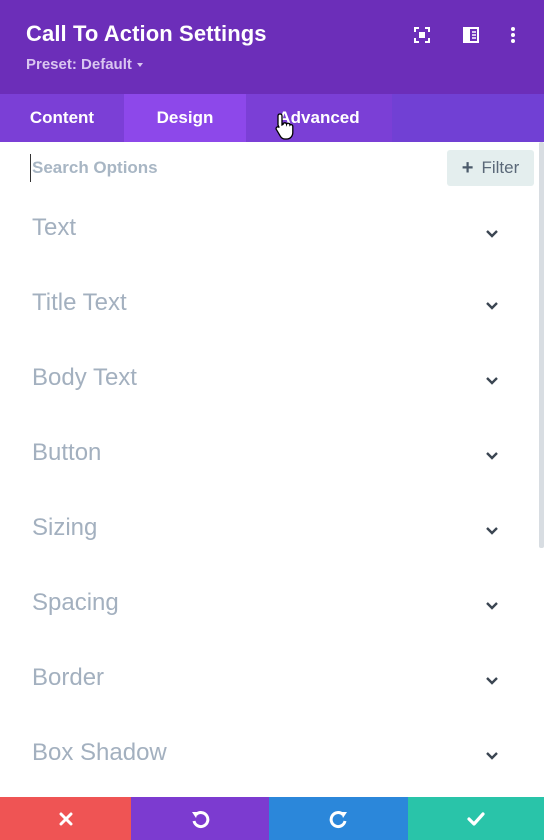 The height and width of the screenshot is (840, 544). What do you see at coordinates (319, 118) in the screenshot?
I see `tab-advanced: Advanced` at bounding box center [319, 118].